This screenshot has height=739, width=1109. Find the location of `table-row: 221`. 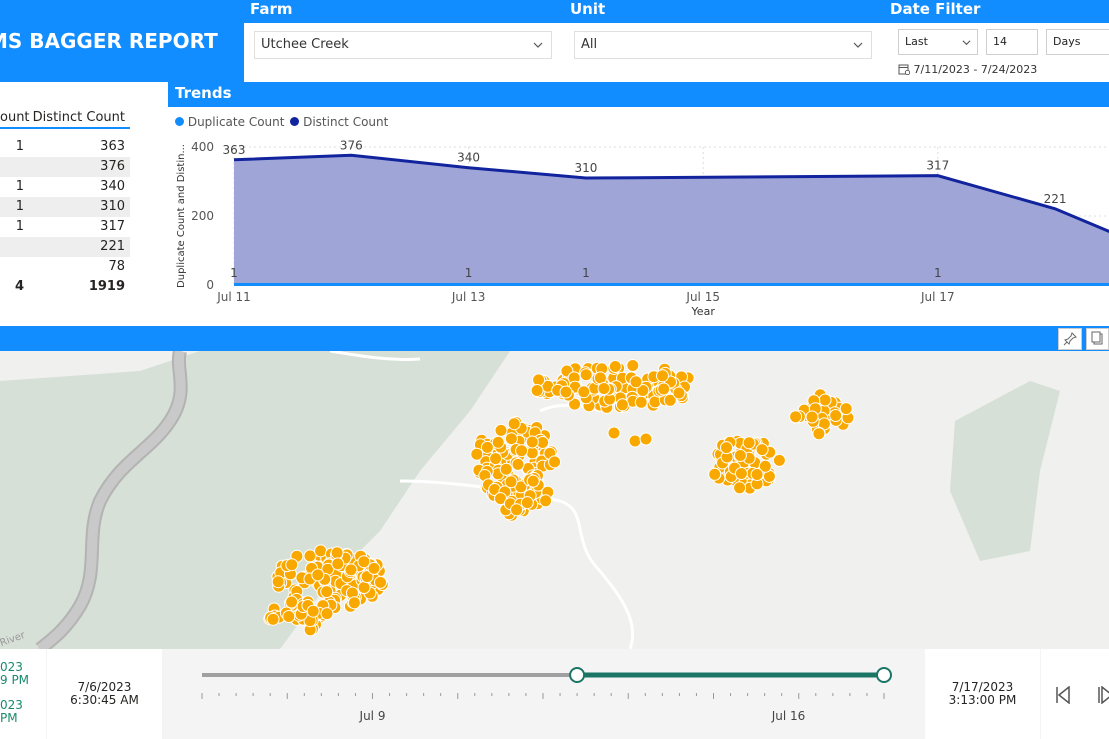

table-row: 221 is located at coordinates (65, 247).